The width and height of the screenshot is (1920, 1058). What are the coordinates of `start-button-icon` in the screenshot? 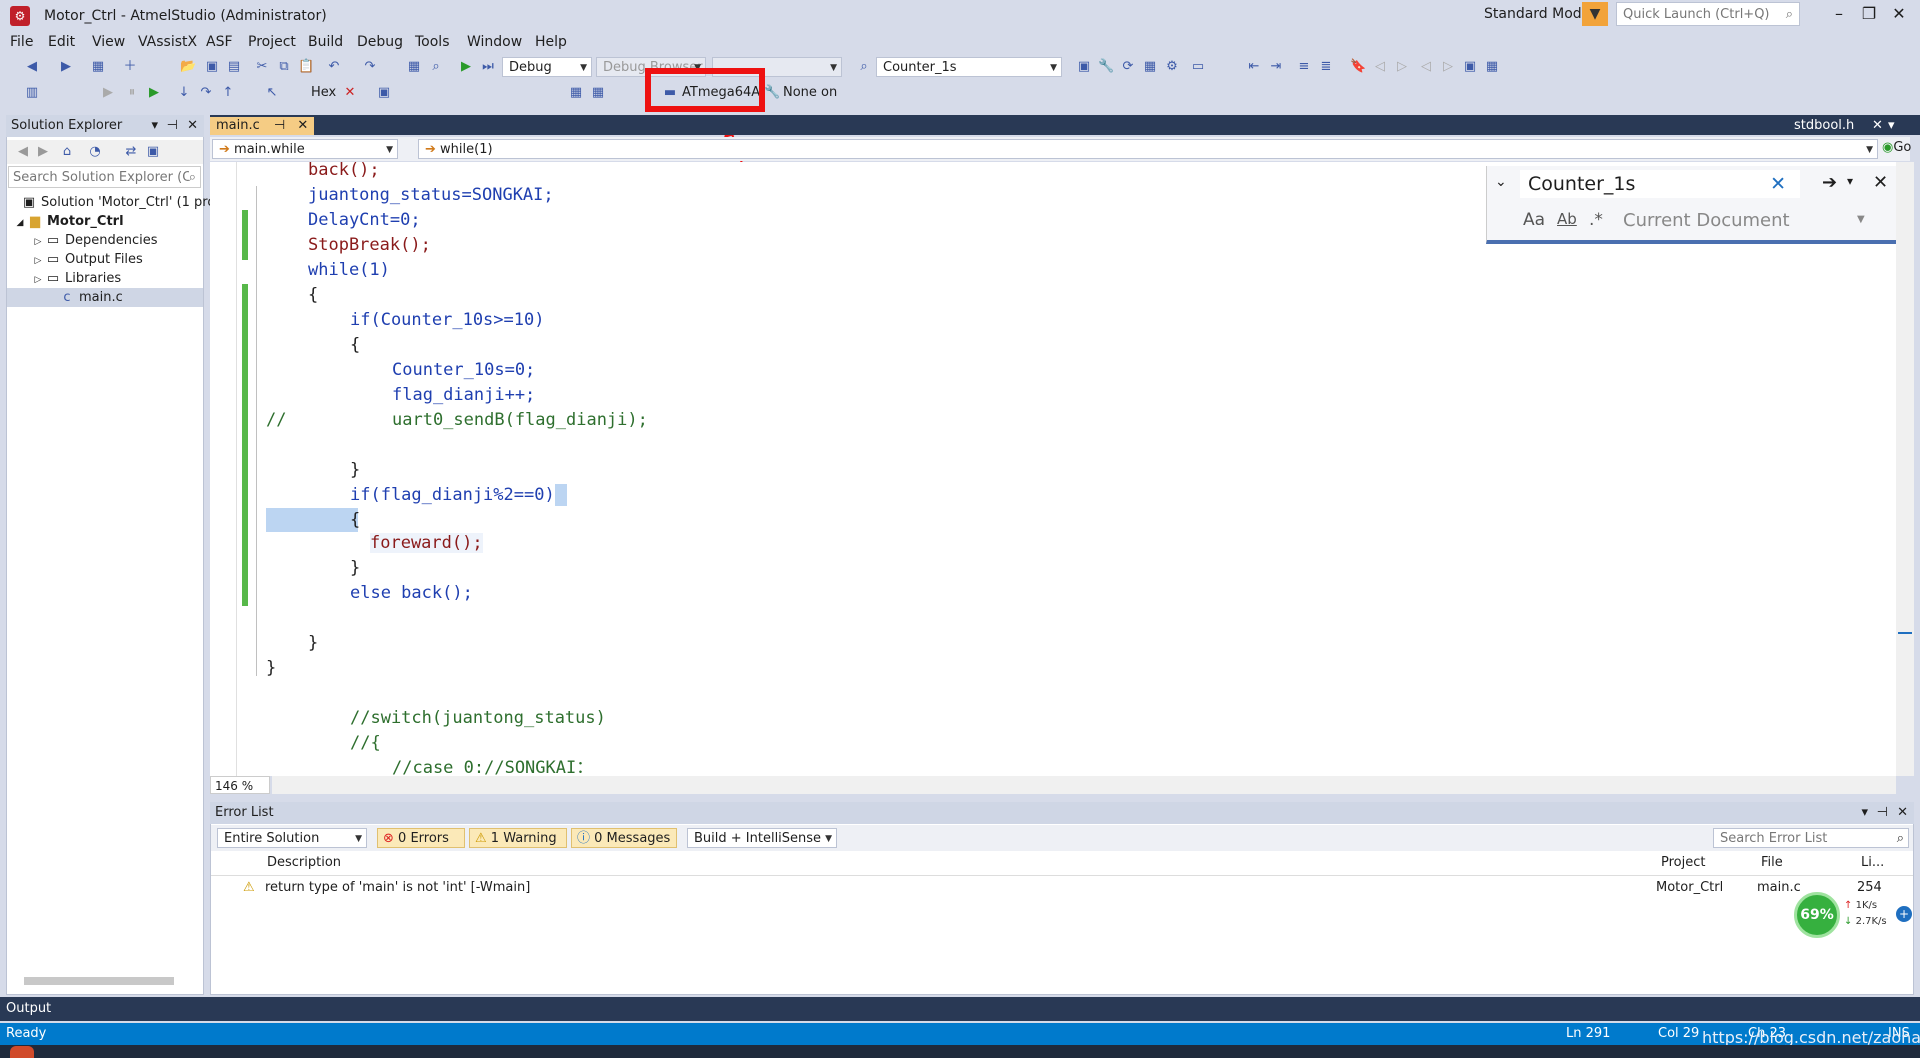 It's located at (22, 1052).